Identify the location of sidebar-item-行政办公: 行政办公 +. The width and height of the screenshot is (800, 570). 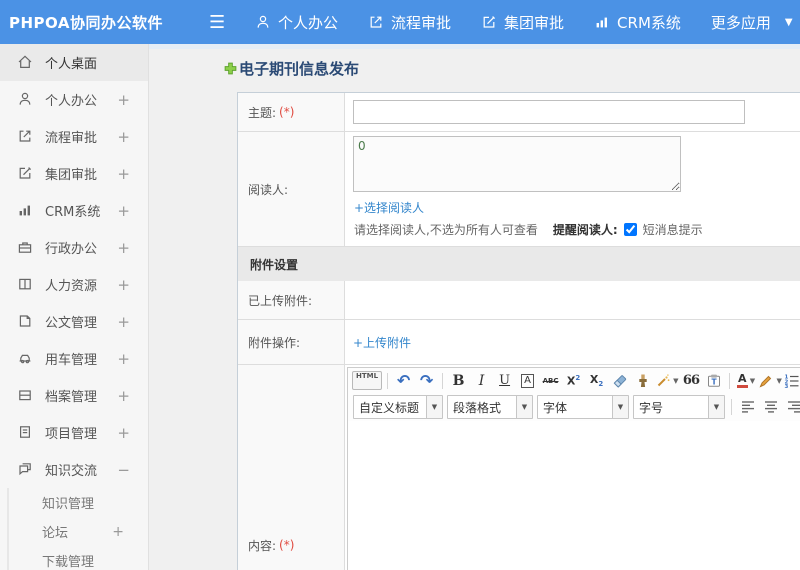
(74, 247).